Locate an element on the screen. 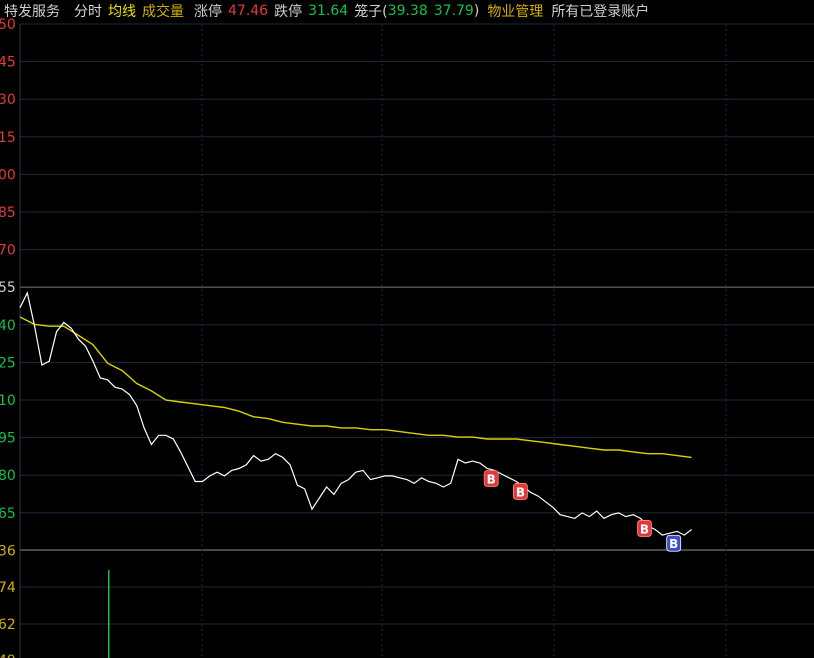  price-tick-label: 00 is located at coordinates (8, 175).